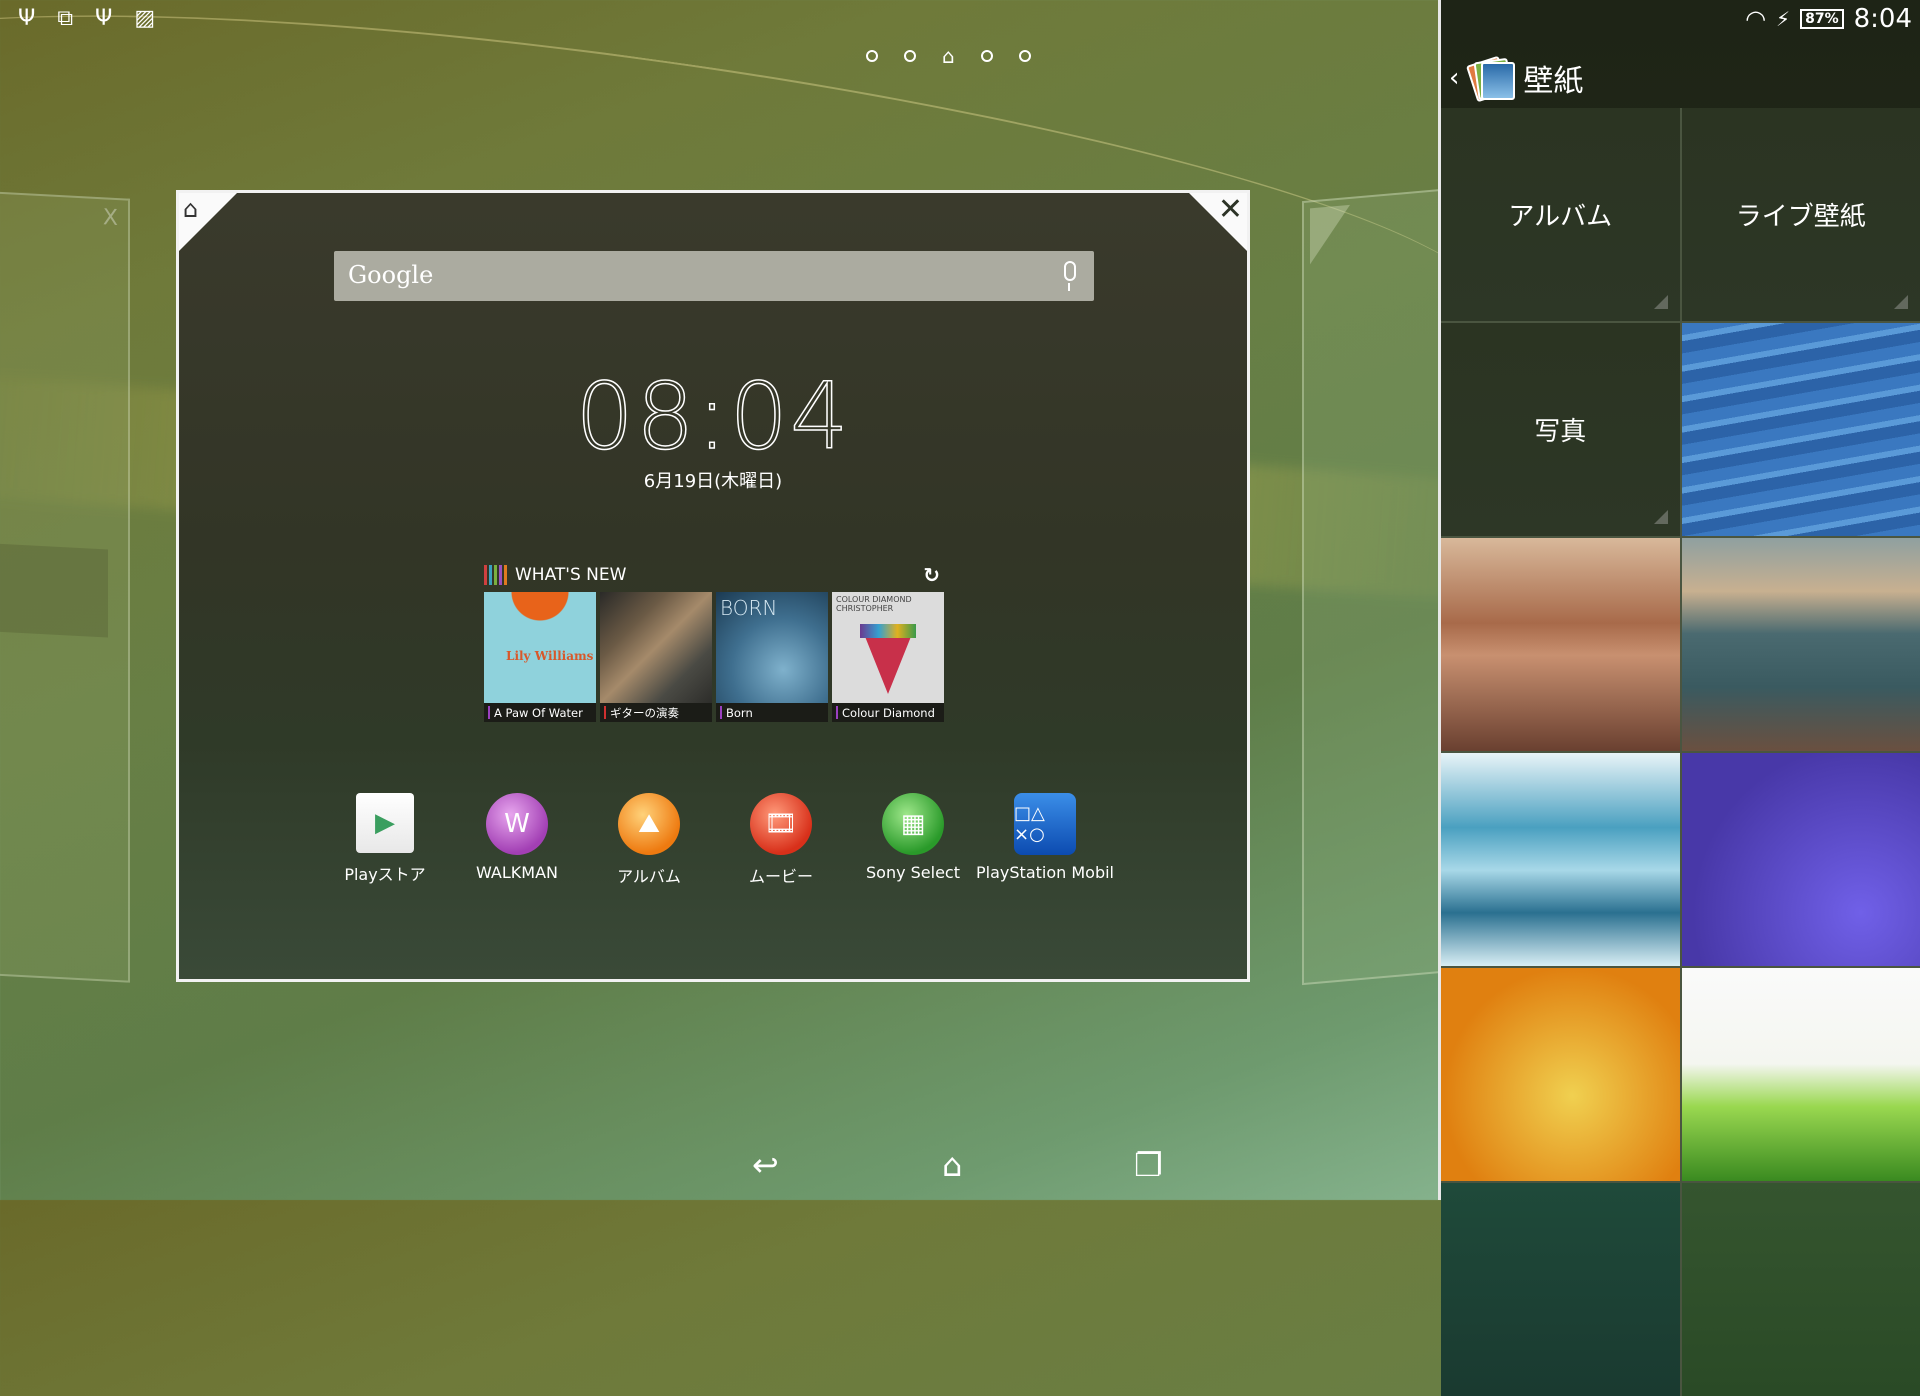  Describe the element at coordinates (649, 875) in the screenshot. I see `app-label: アルバム` at that location.